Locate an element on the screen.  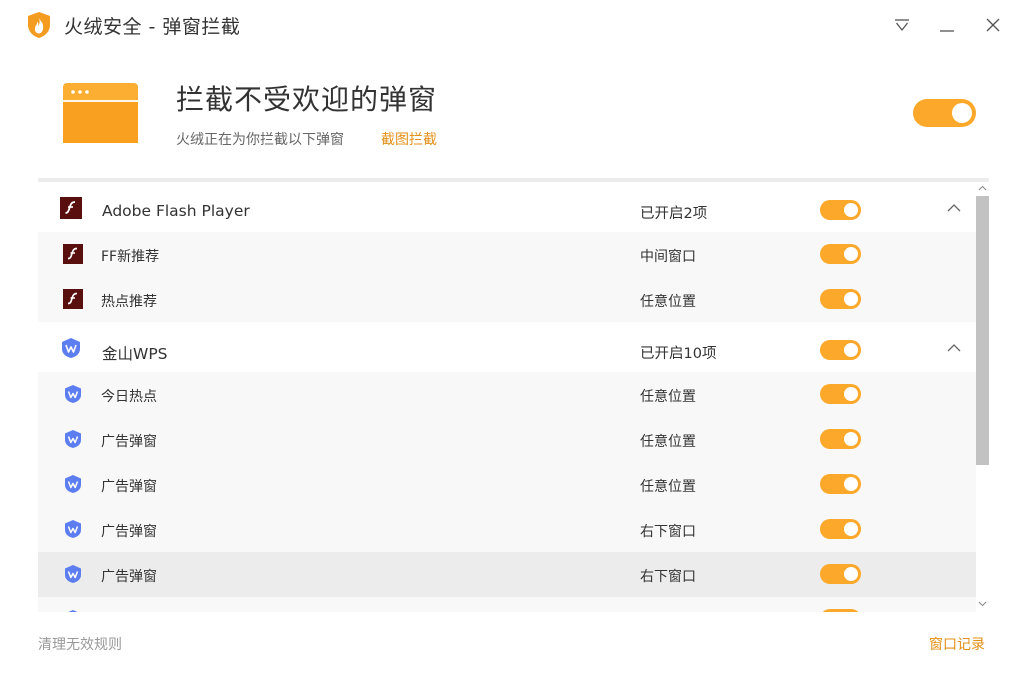
scroll-down-arrow-icon is located at coordinates (982, 604).